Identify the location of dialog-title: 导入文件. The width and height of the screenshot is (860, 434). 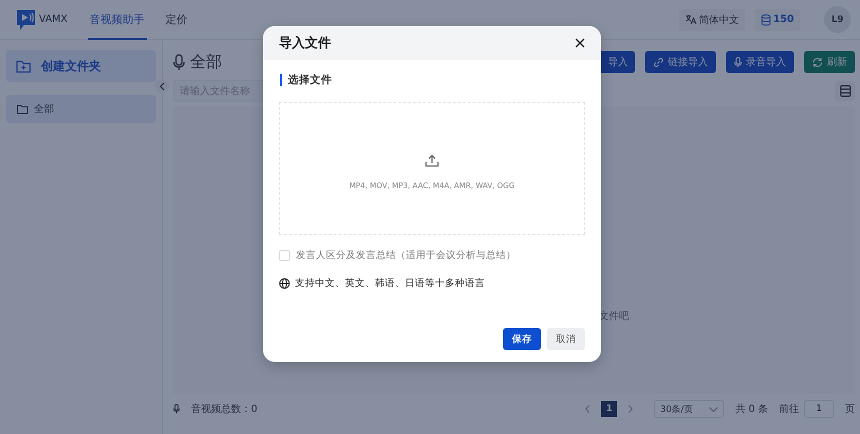
(305, 43).